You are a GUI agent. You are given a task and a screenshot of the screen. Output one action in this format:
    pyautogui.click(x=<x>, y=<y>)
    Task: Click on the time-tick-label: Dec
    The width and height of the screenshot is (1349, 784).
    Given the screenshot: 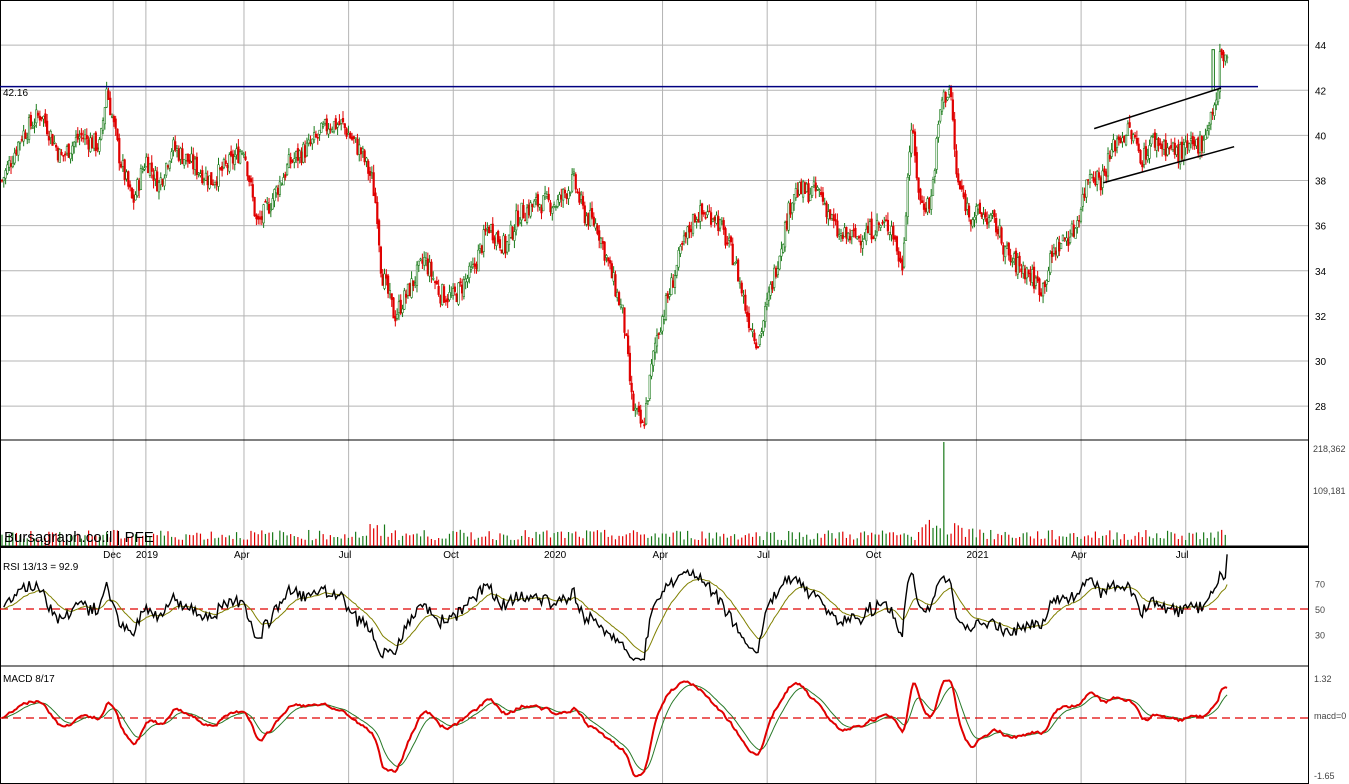 What is the action you would take?
    pyautogui.click(x=112, y=555)
    